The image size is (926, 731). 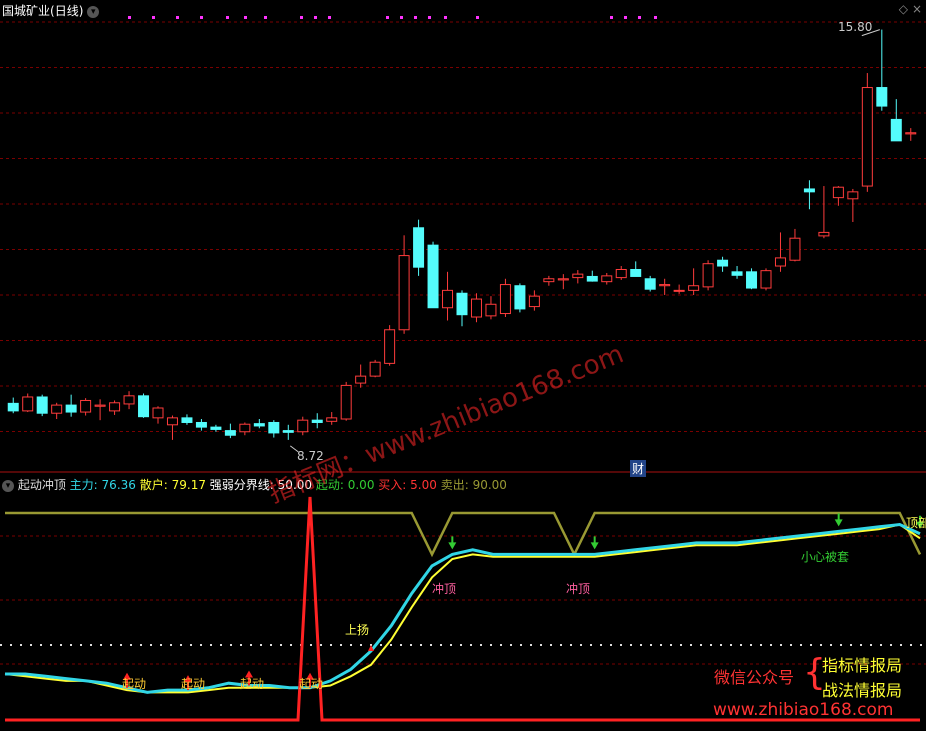 What do you see at coordinates (489, 485) in the screenshot?
I see `legend-sell-value: 90.00` at bounding box center [489, 485].